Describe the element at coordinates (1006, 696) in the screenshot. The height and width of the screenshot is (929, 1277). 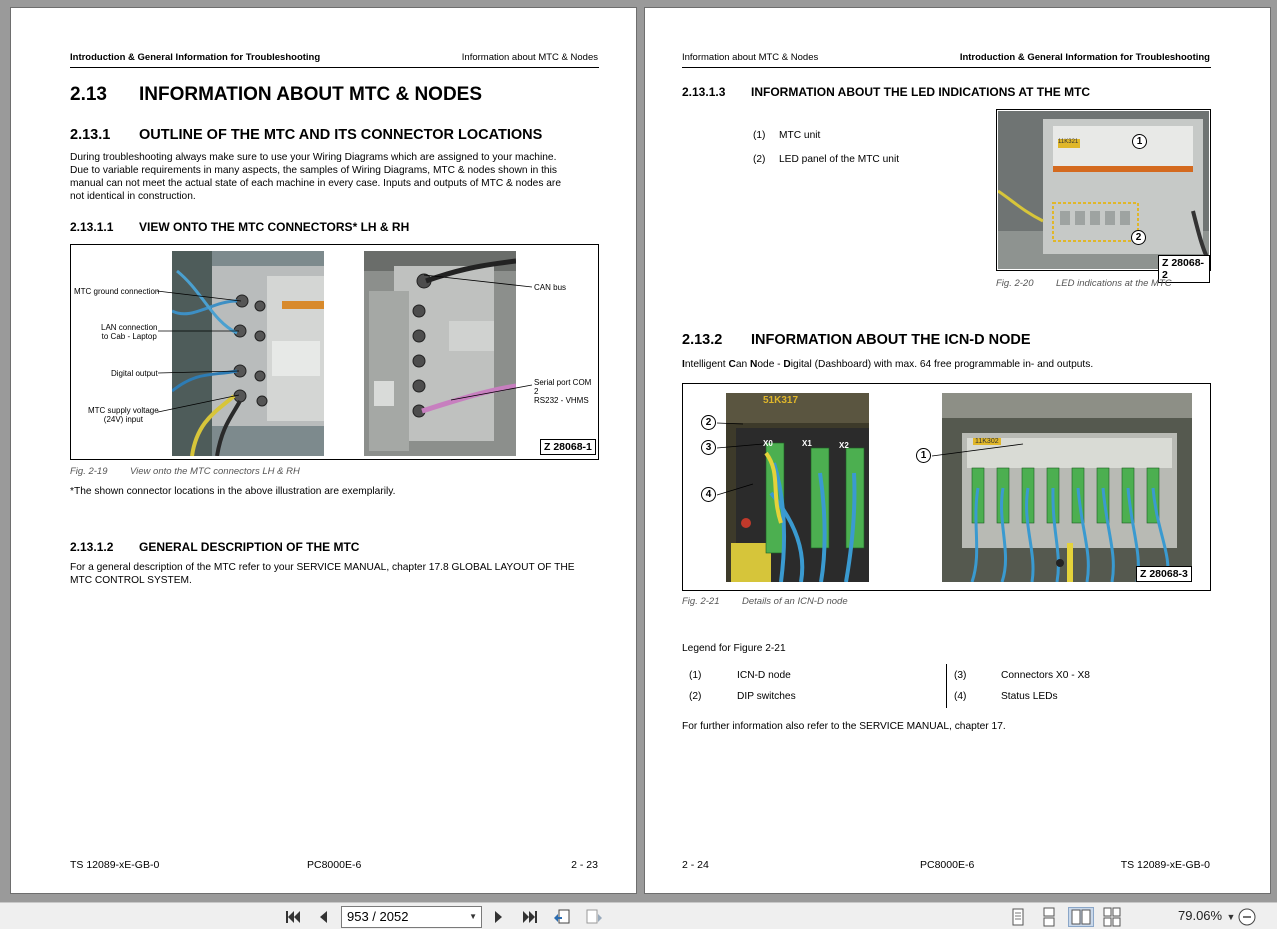
I see `legend-item-4: (4) Status LEDs` at that location.